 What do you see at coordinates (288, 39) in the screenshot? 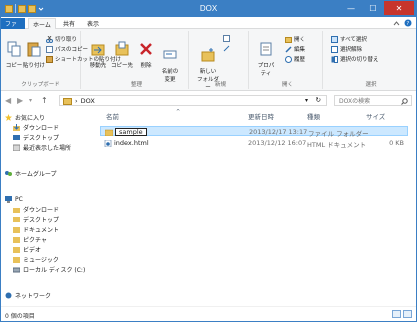
I see `open-icon` at bounding box center [288, 39].